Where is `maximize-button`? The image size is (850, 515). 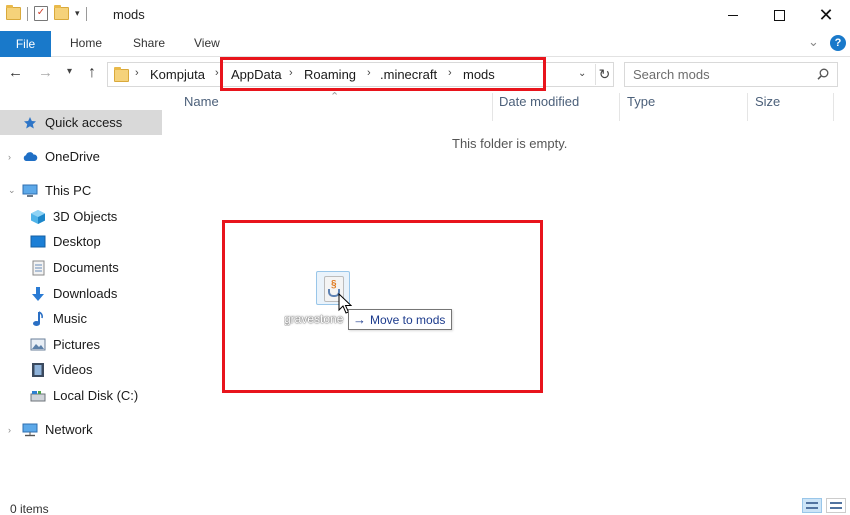 maximize-button is located at coordinates (779, 15).